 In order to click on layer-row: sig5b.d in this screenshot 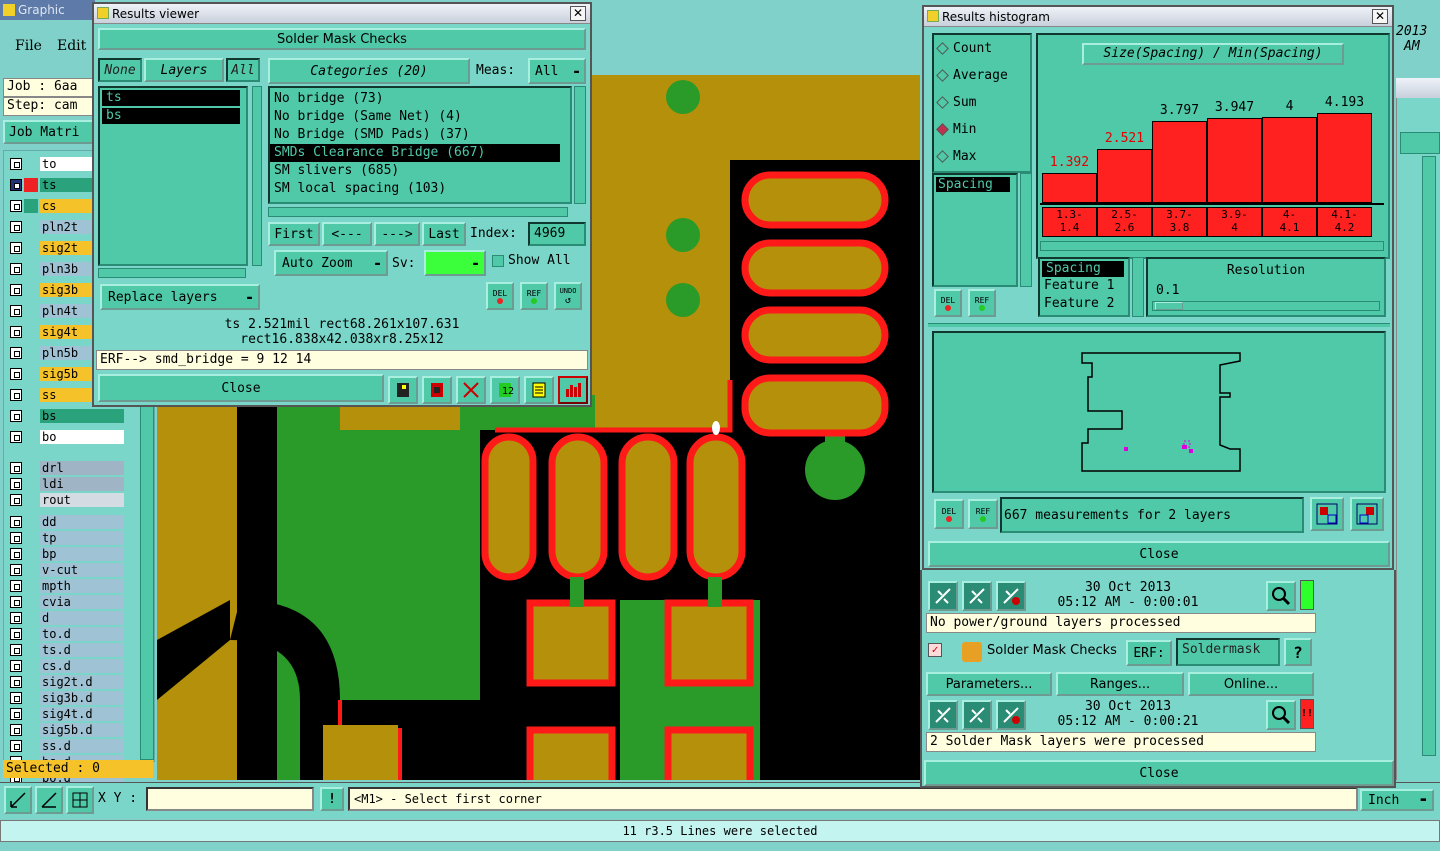, I will do `click(65, 730)`.